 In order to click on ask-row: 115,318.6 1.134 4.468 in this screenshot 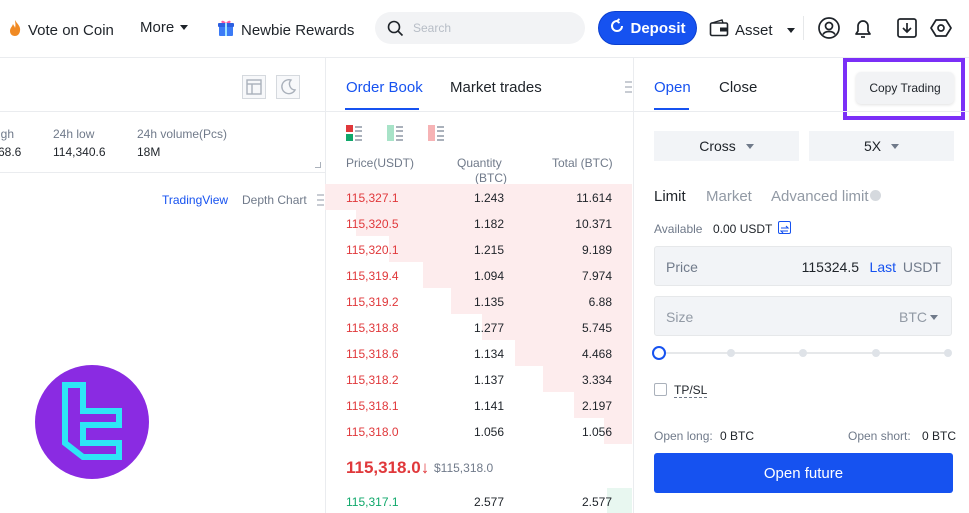, I will do `click(478, 353)`.